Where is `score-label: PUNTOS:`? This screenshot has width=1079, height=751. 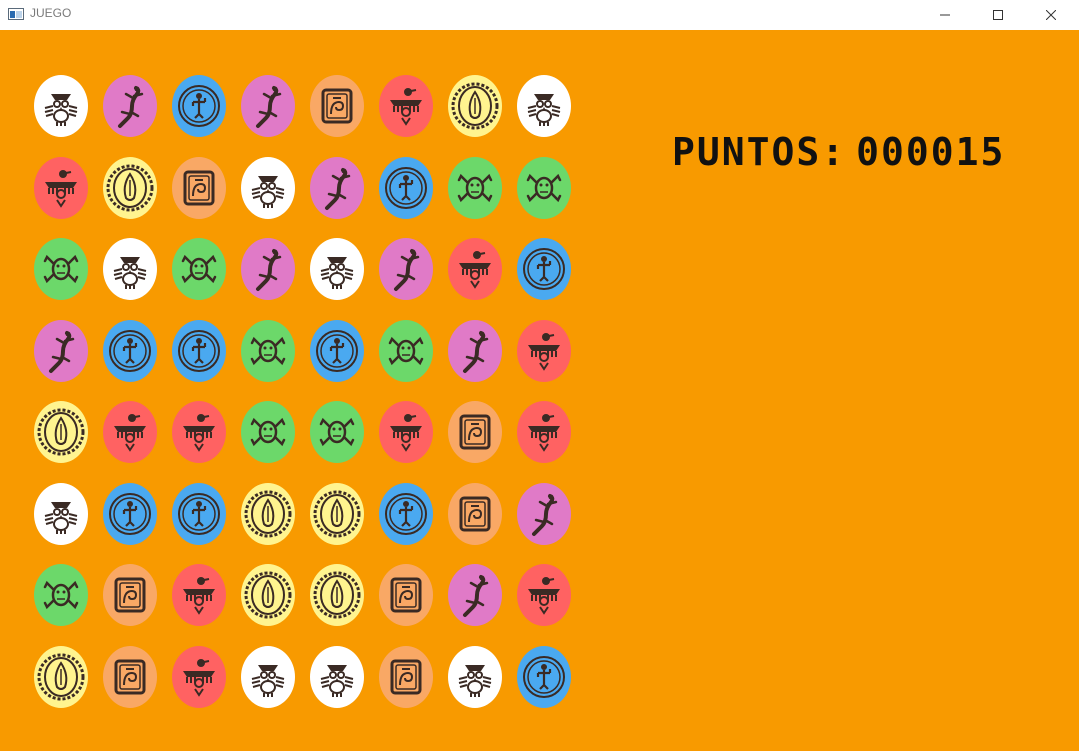
score-label: PUNTOS: is located at coordinates (759, 152).